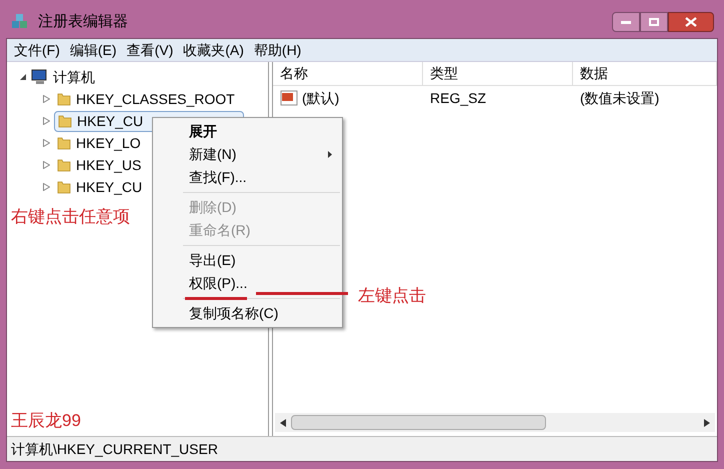 The height and width of the screenshot is (469, 724). What do you see at coordinates (99, 187) in the screenshot?
I see `tree-item: HKEY_CU` at bounding box center [99, 187].